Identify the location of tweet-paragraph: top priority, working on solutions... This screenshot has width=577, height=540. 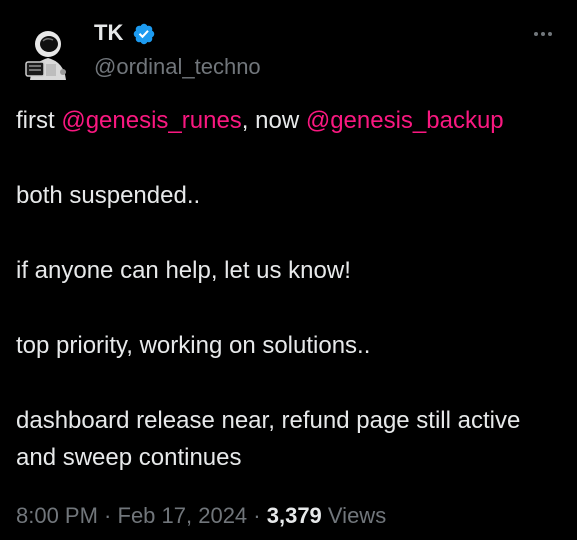
(193, 345).